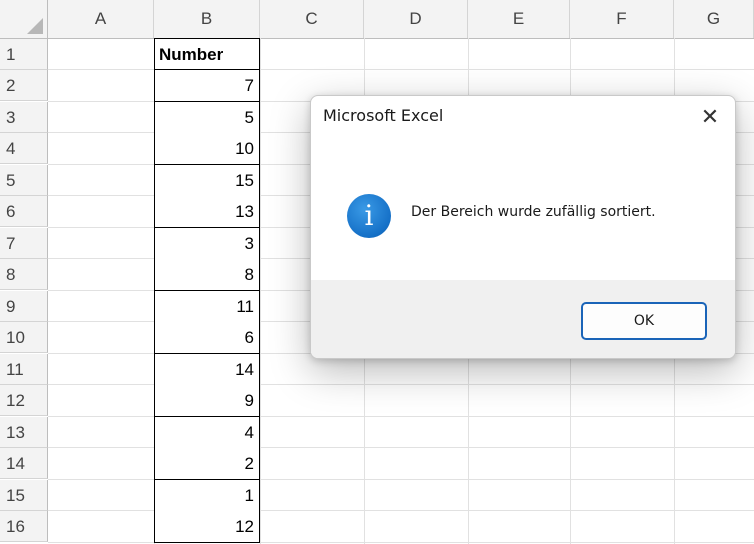  What do you see at coordinates (644, 321) in the screenshot?
I see `ok-button: OK` at bounding box center [644, 321].